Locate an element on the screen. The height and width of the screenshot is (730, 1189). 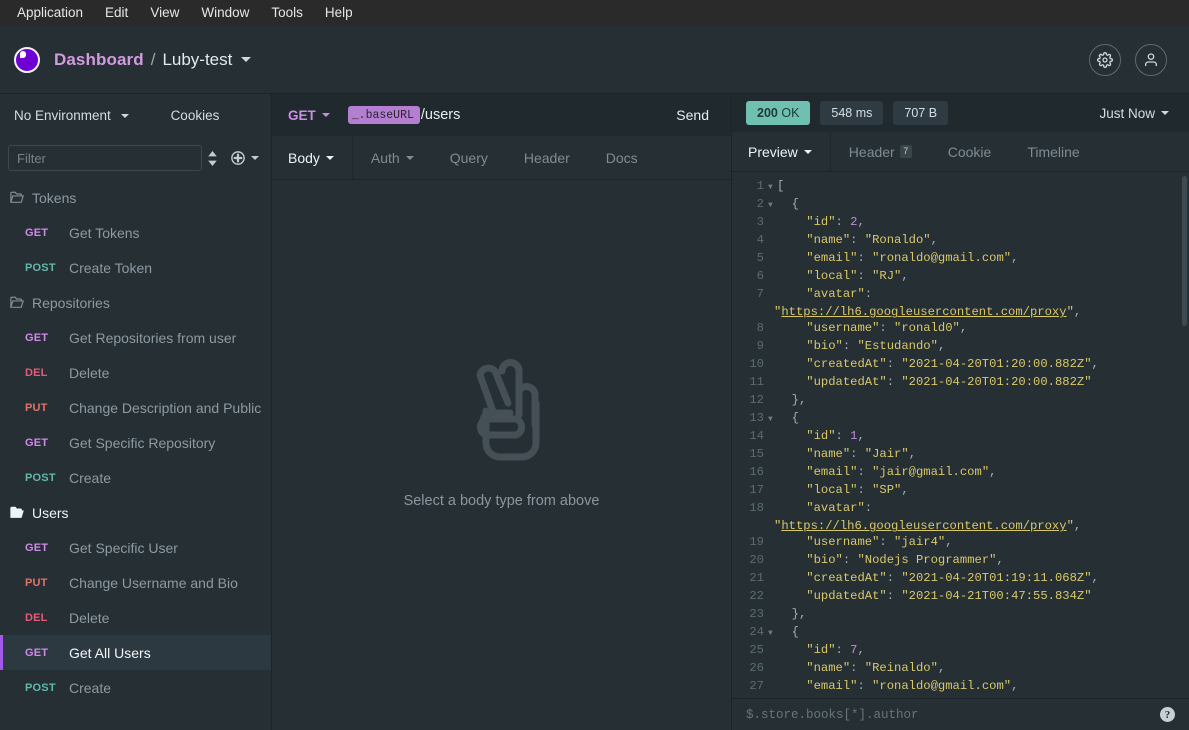
environment-row: No Environment Cookies is located at coordinates (135, 115).